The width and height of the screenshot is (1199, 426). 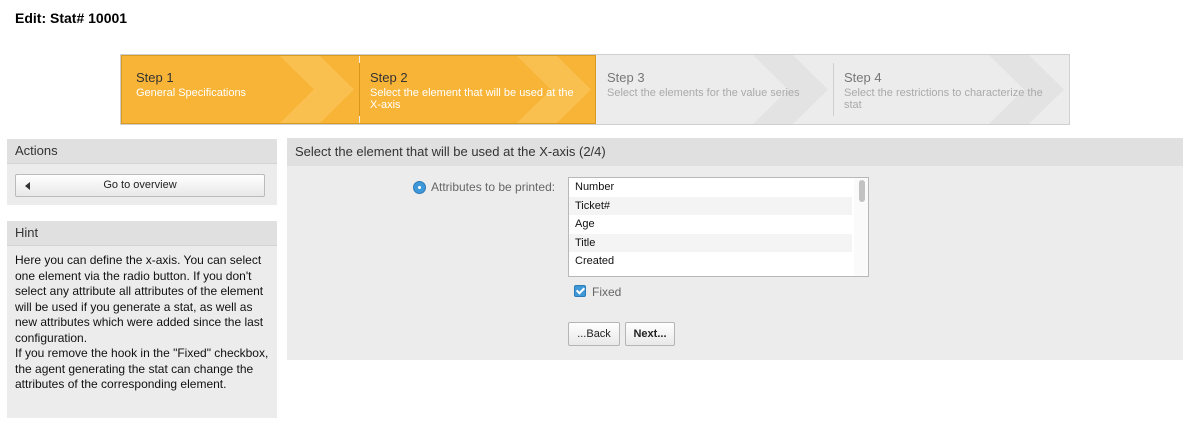 What do you see at coordinates (710, 261) in the screenshot?
I see `list-item: Created` at bounding box center [710, 261].